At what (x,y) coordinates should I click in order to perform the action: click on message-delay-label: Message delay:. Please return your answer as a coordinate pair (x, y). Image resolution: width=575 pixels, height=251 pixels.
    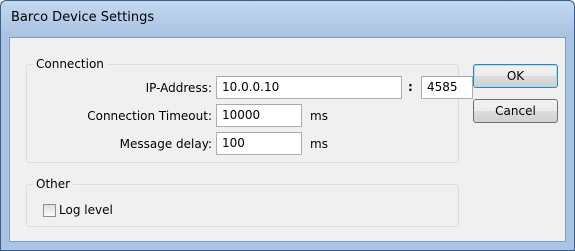
    Looking at the image, I should click on (165, 144).